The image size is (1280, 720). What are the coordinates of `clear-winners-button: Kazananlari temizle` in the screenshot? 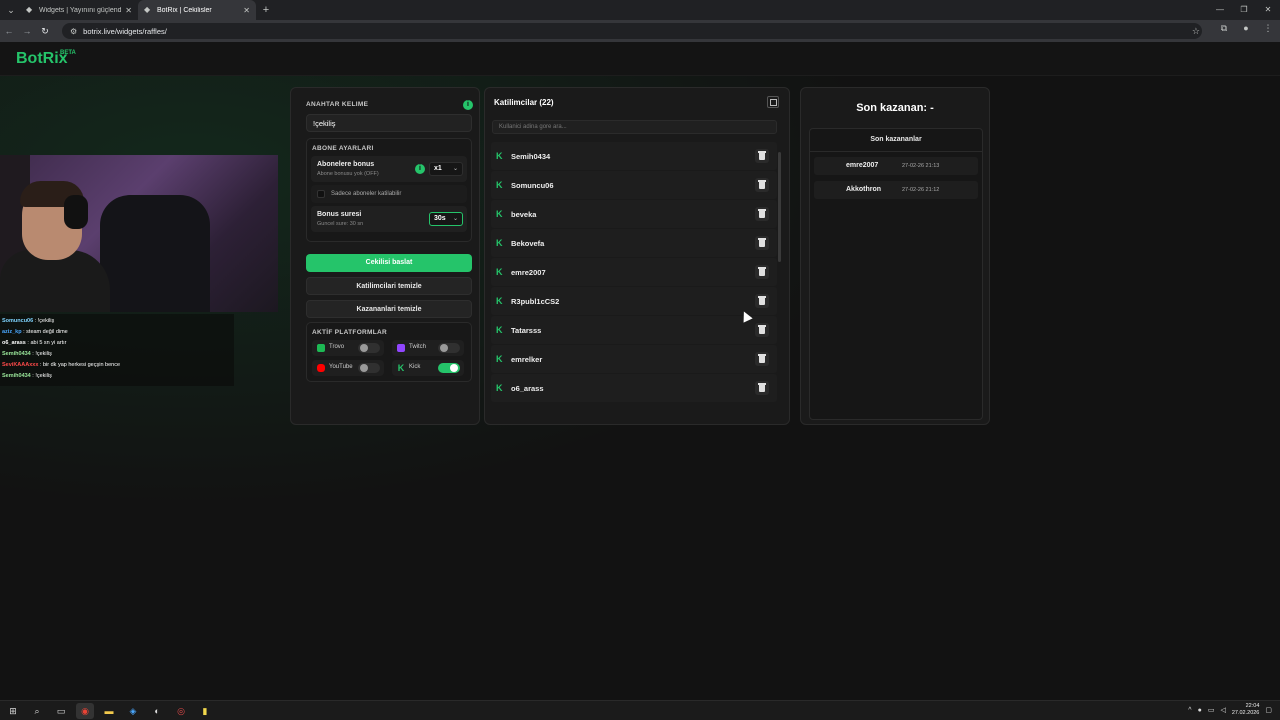 It's located at (389, 309).